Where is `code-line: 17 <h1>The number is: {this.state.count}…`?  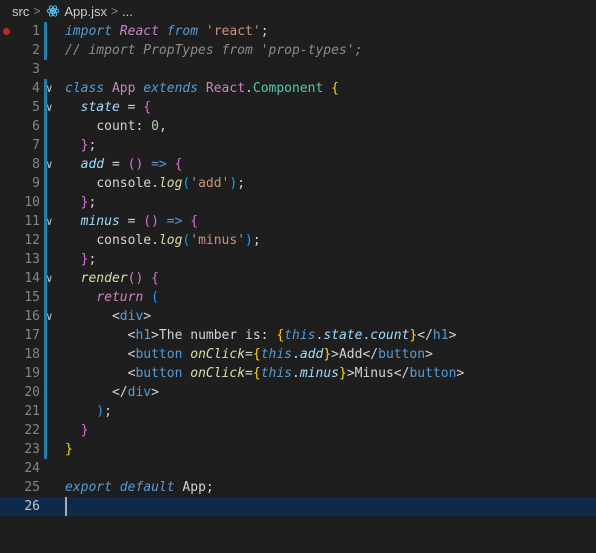
code-line: 17 <h1>The number is: {this.state.count}… is located at coordinates (298, 335).